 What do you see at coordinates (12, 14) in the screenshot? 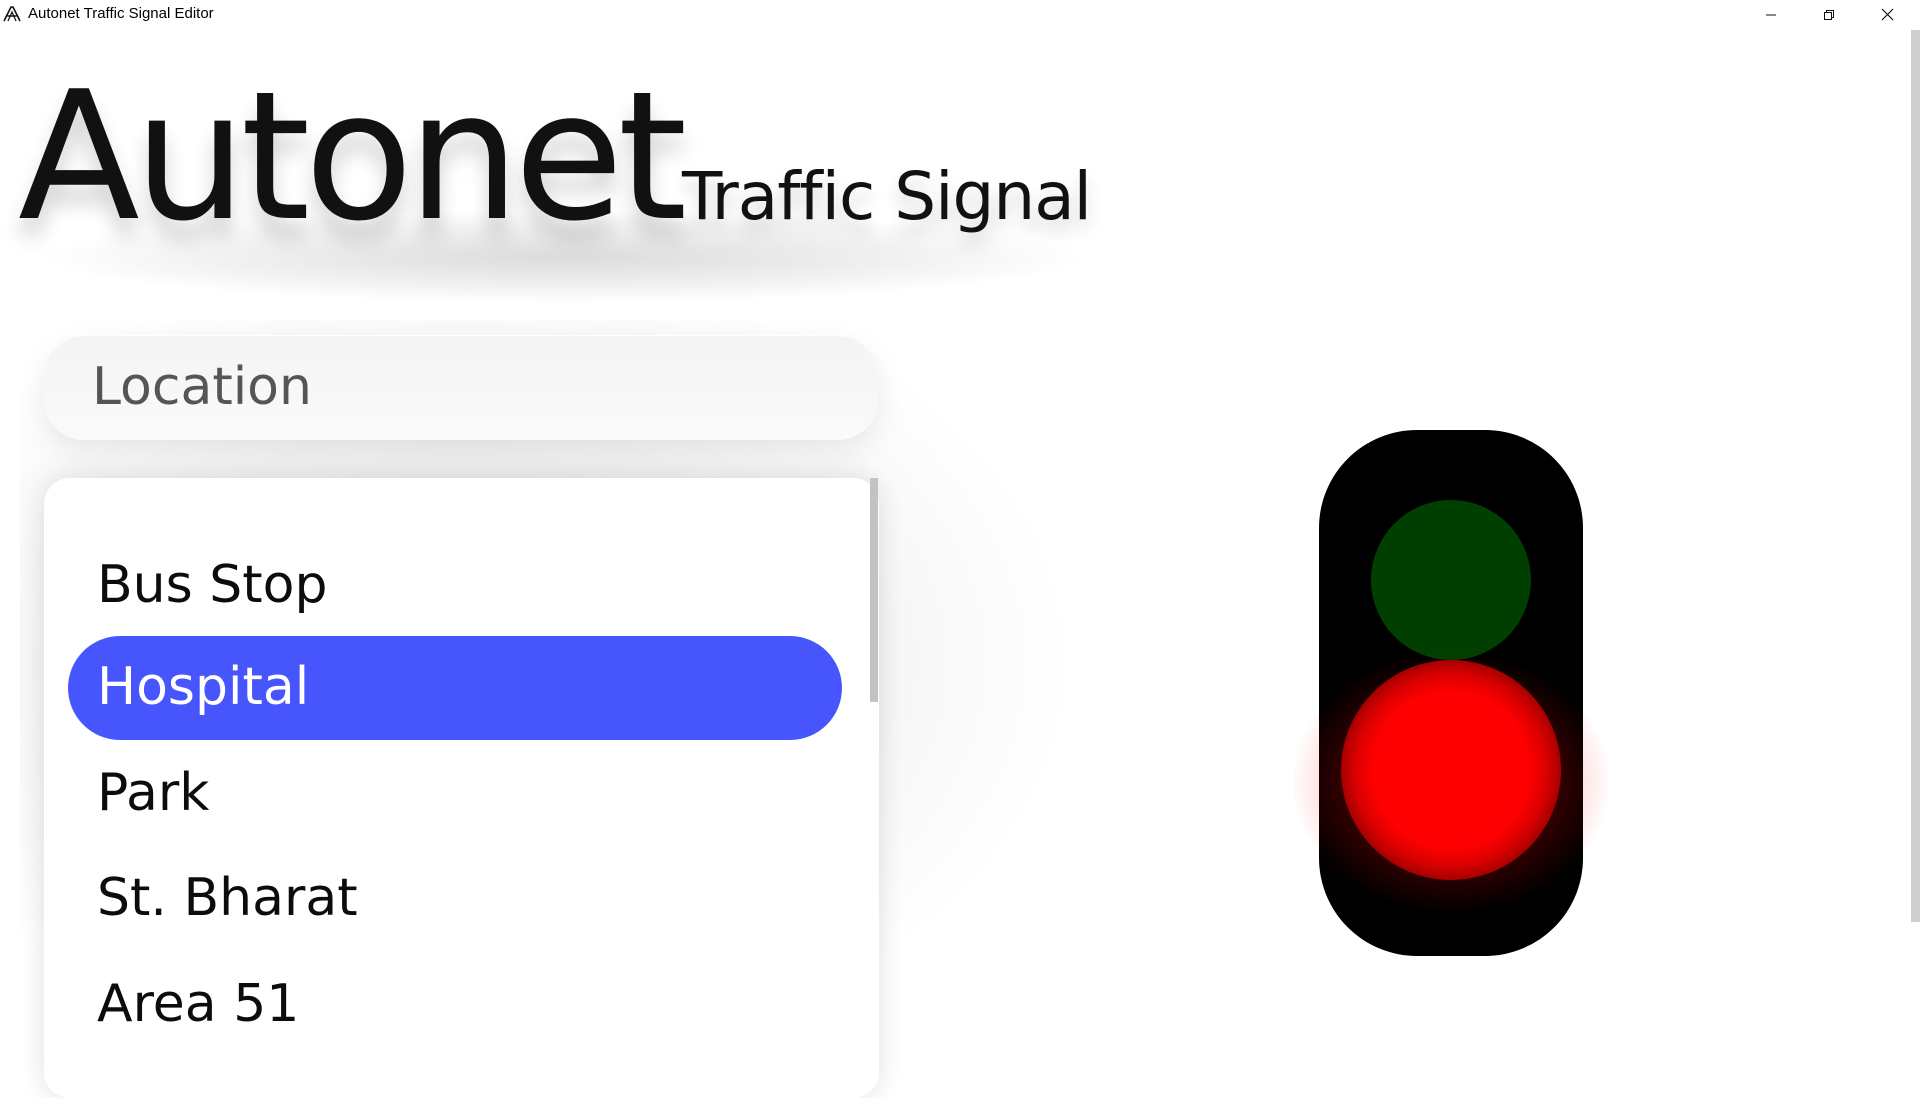
I see `autonet-logo-icon` at bounding box center [12, 14].